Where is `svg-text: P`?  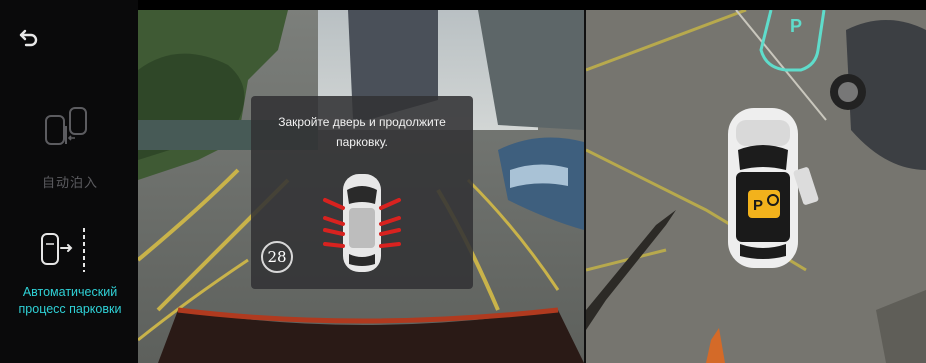 svg-text: P is located at coordinates (758, 205).